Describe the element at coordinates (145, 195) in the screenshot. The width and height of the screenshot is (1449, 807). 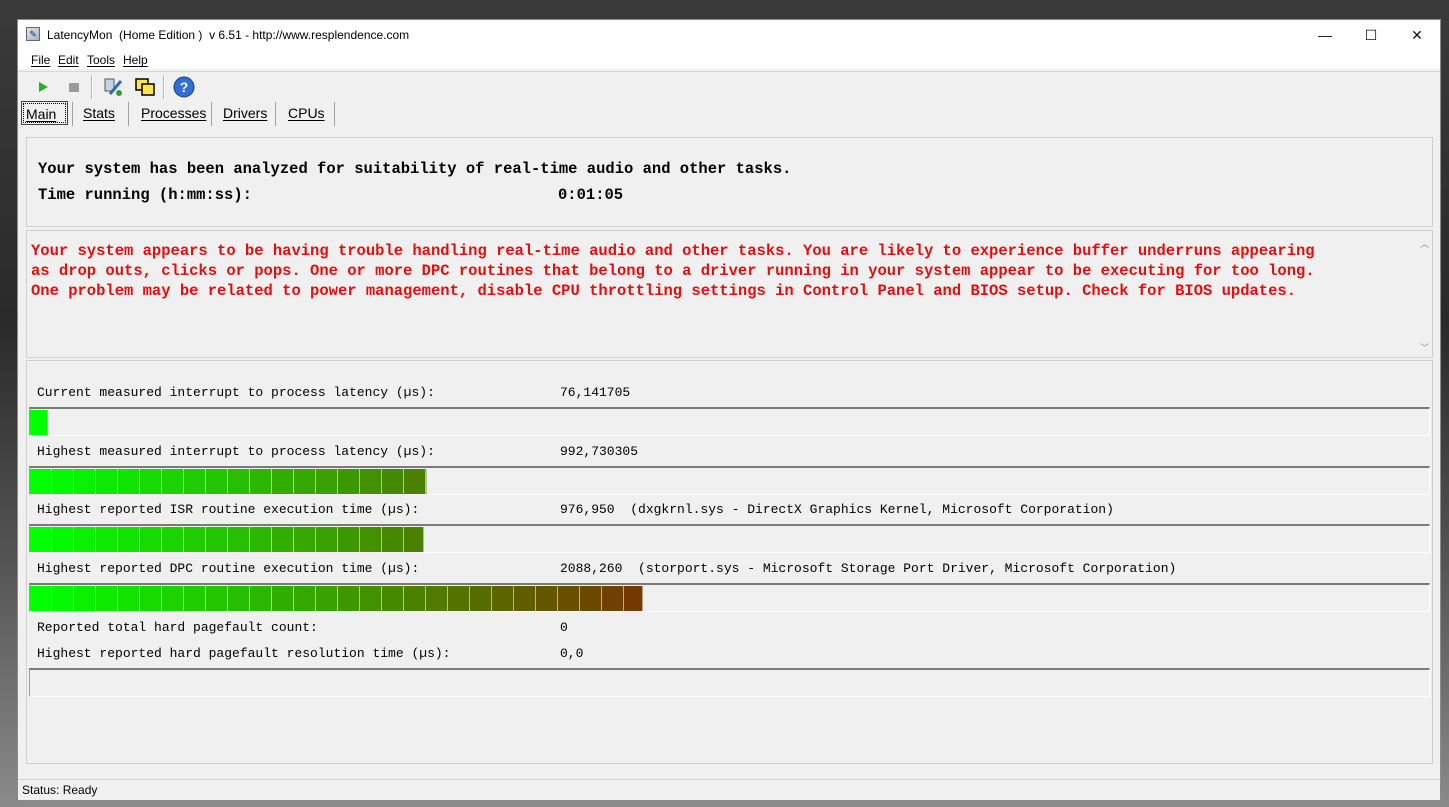
I see `time-running-label: Time running (h:mm:ss):` at that location.